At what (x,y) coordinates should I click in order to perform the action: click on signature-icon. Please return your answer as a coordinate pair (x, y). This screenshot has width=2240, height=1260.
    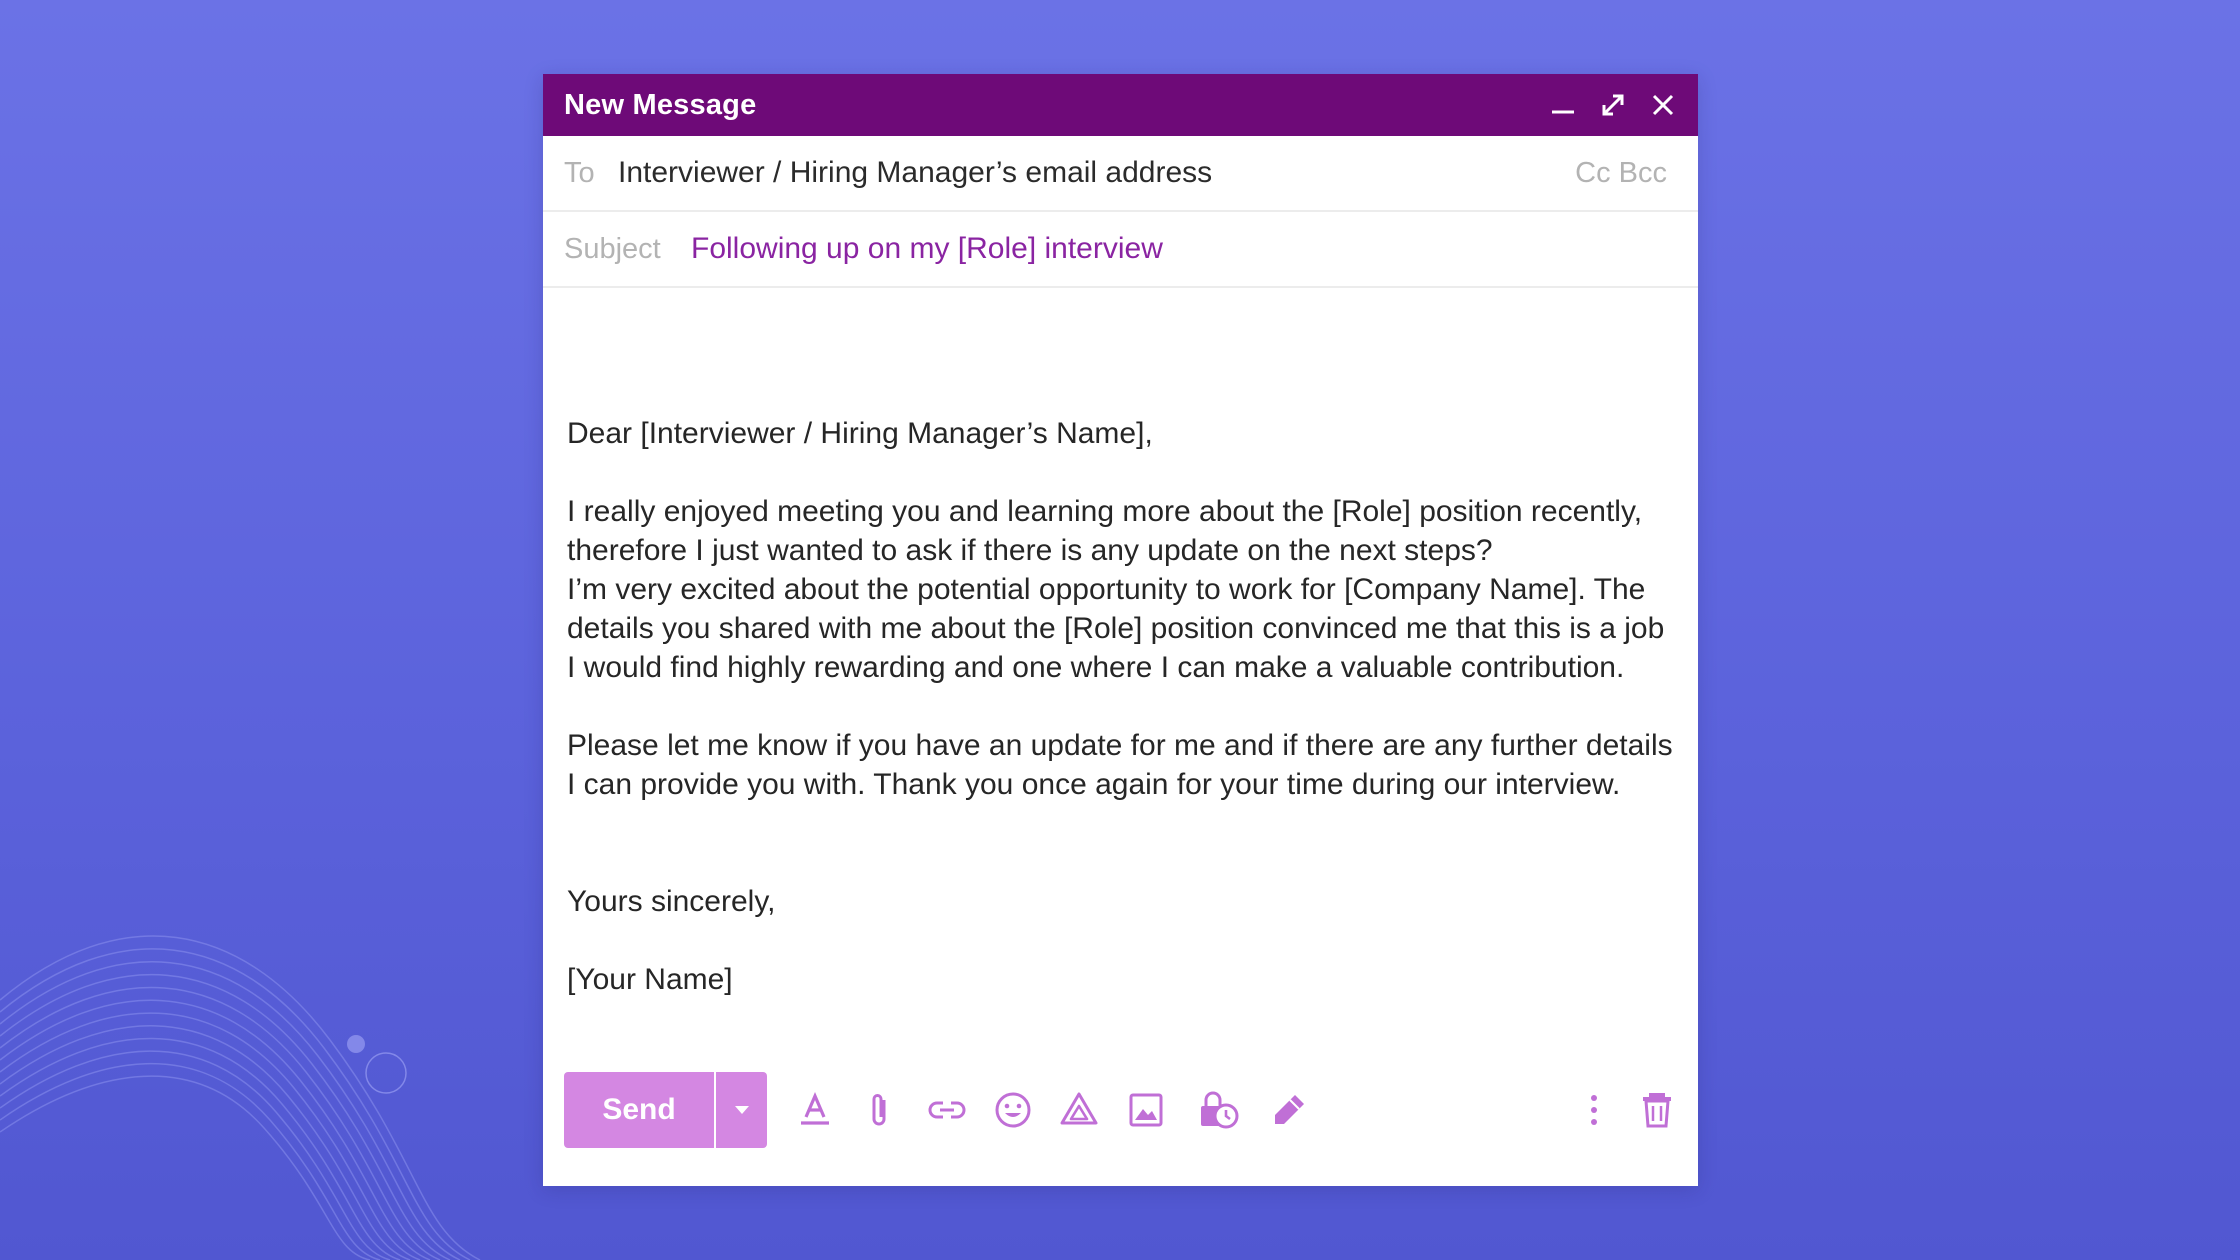
    Looking at the image, I should click on (1289, 1110).